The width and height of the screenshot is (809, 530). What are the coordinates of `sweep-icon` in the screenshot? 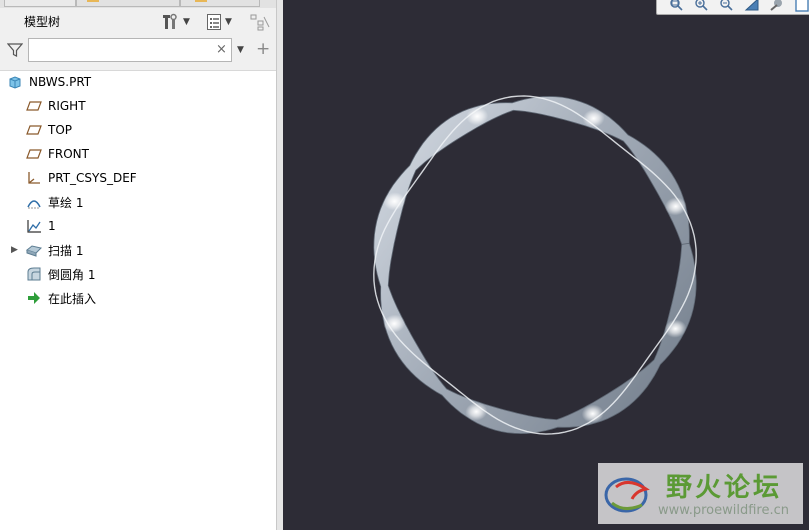 It's located at (34, 250).